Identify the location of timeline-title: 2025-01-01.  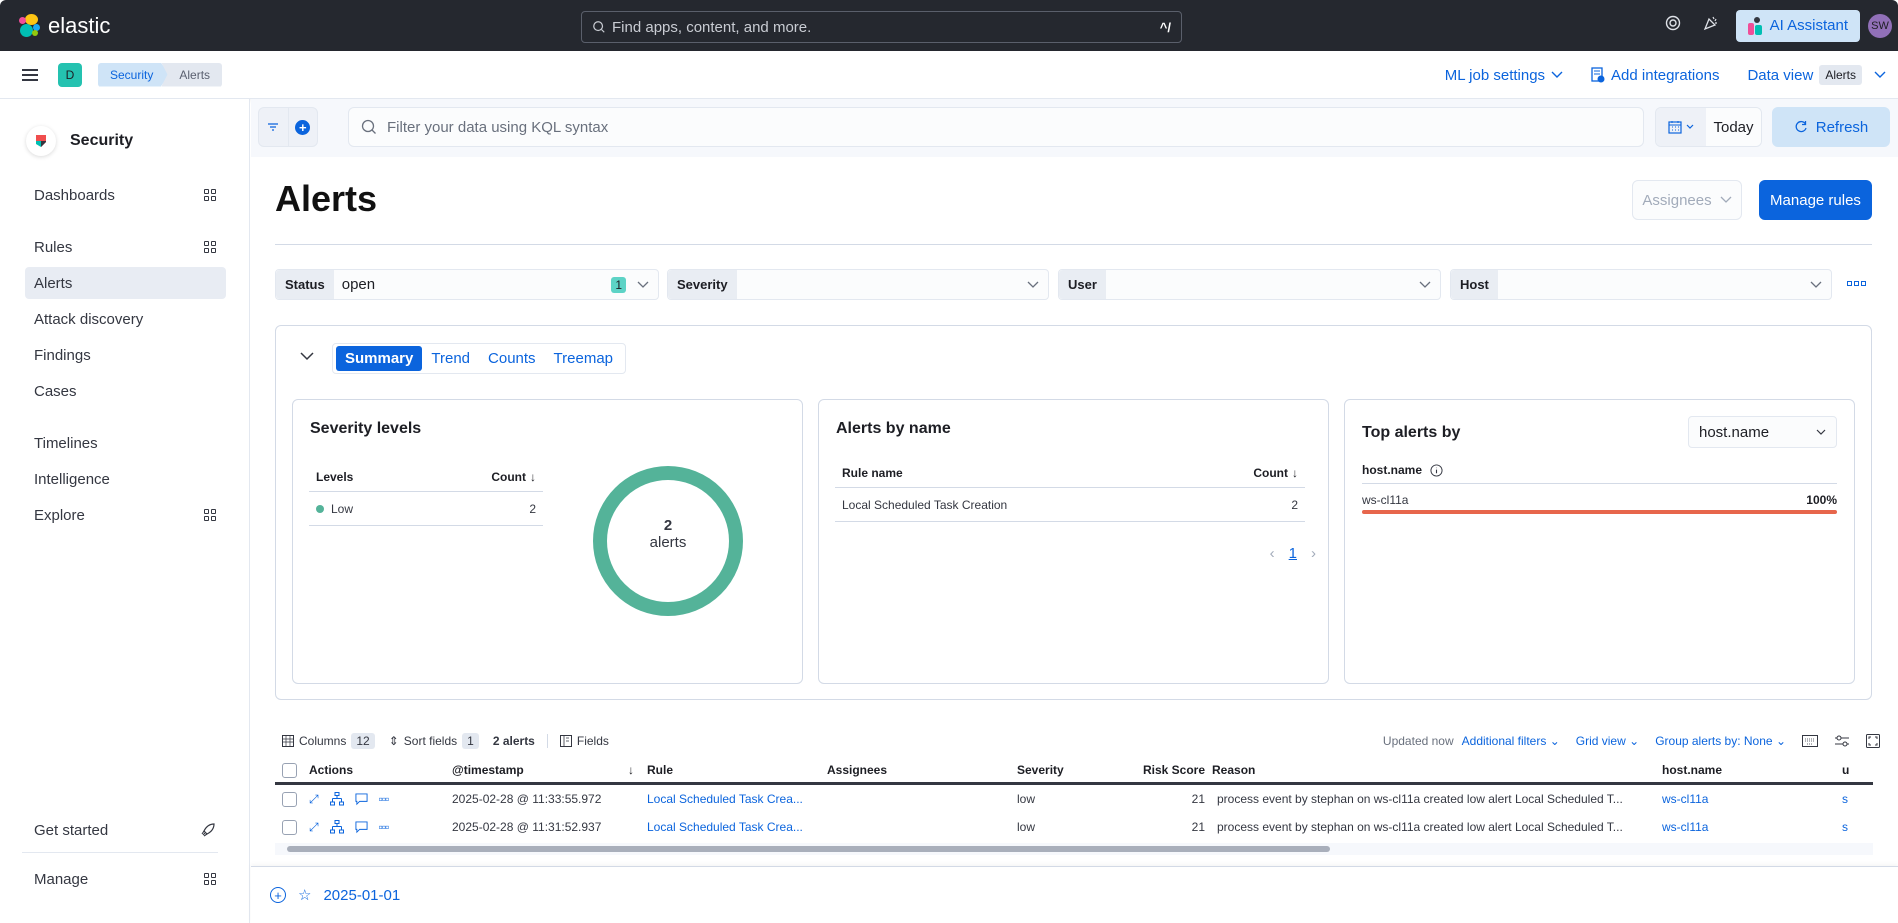
(361, 895).